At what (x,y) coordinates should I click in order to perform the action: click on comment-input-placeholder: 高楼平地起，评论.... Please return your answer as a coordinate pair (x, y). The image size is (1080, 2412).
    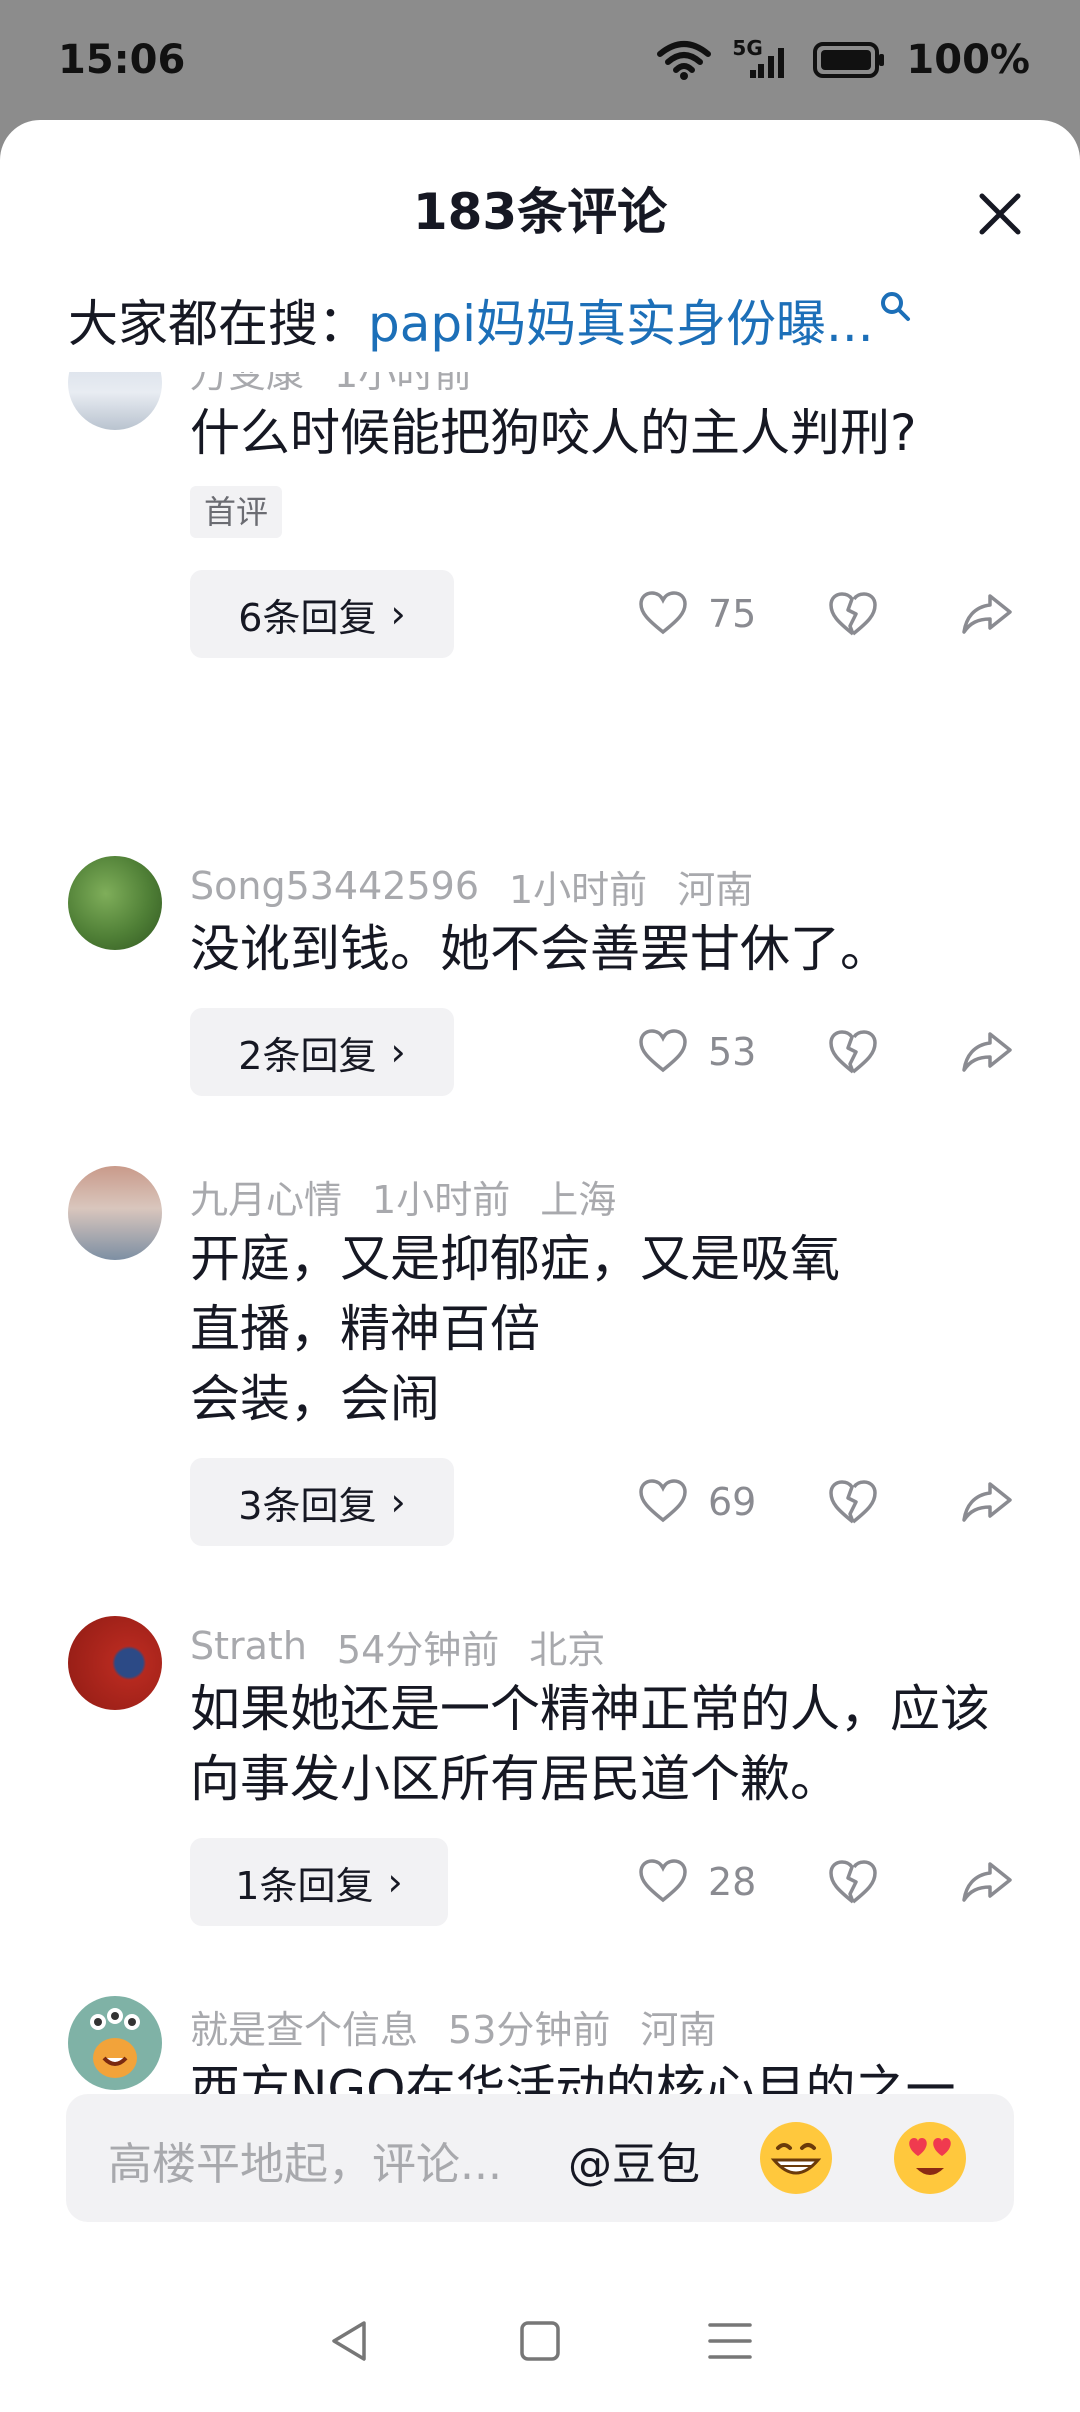
    Looking at the image, I should click on (305, 2160).